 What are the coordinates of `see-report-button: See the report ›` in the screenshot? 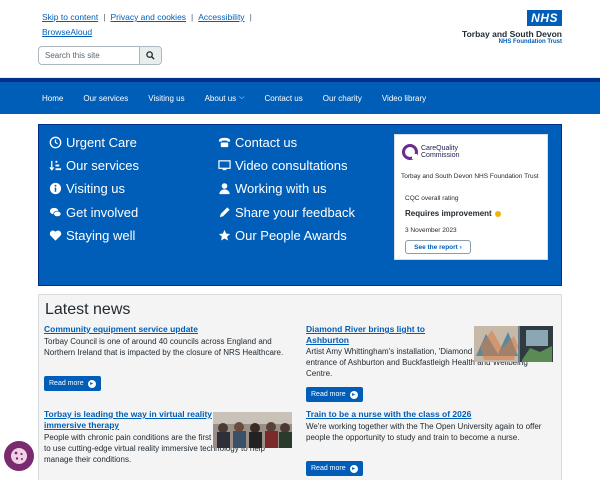 It's located at (438, 247).